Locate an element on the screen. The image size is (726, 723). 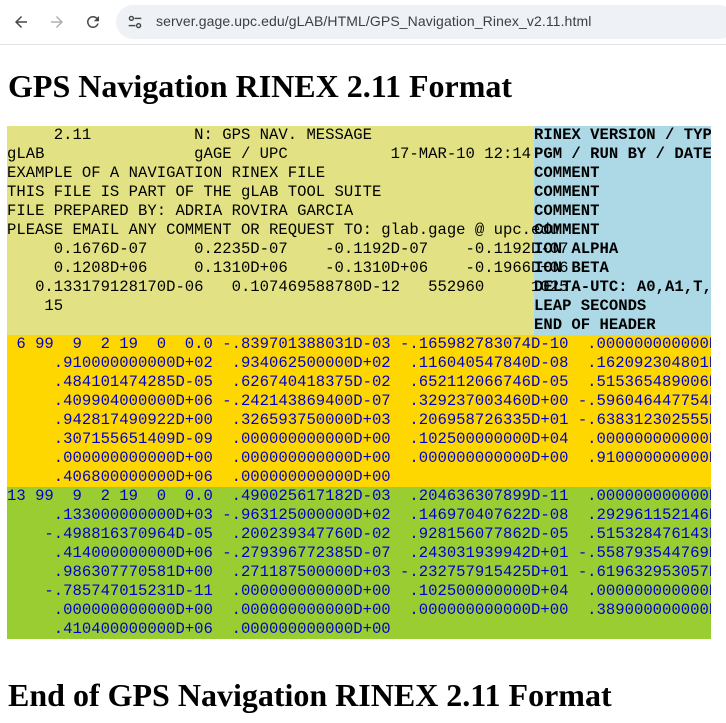
header-data: gLAB gAGE / UPC 17-MAR-10 12:14 is located at coordinates (270, 154).